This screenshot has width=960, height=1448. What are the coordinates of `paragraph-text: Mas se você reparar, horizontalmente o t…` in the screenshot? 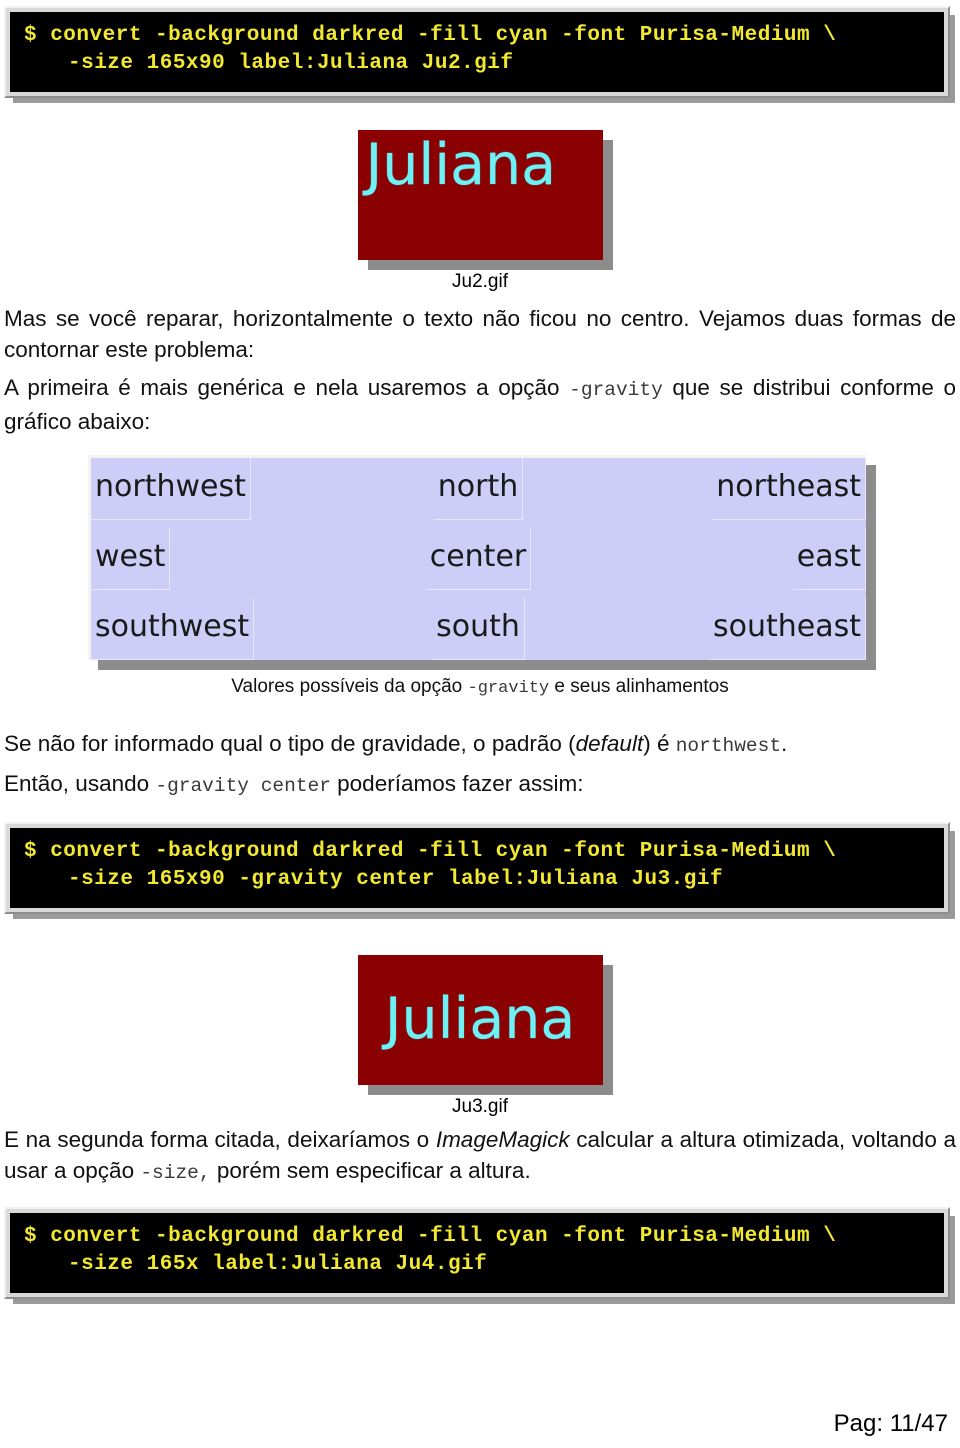 It's located at (480, 334).